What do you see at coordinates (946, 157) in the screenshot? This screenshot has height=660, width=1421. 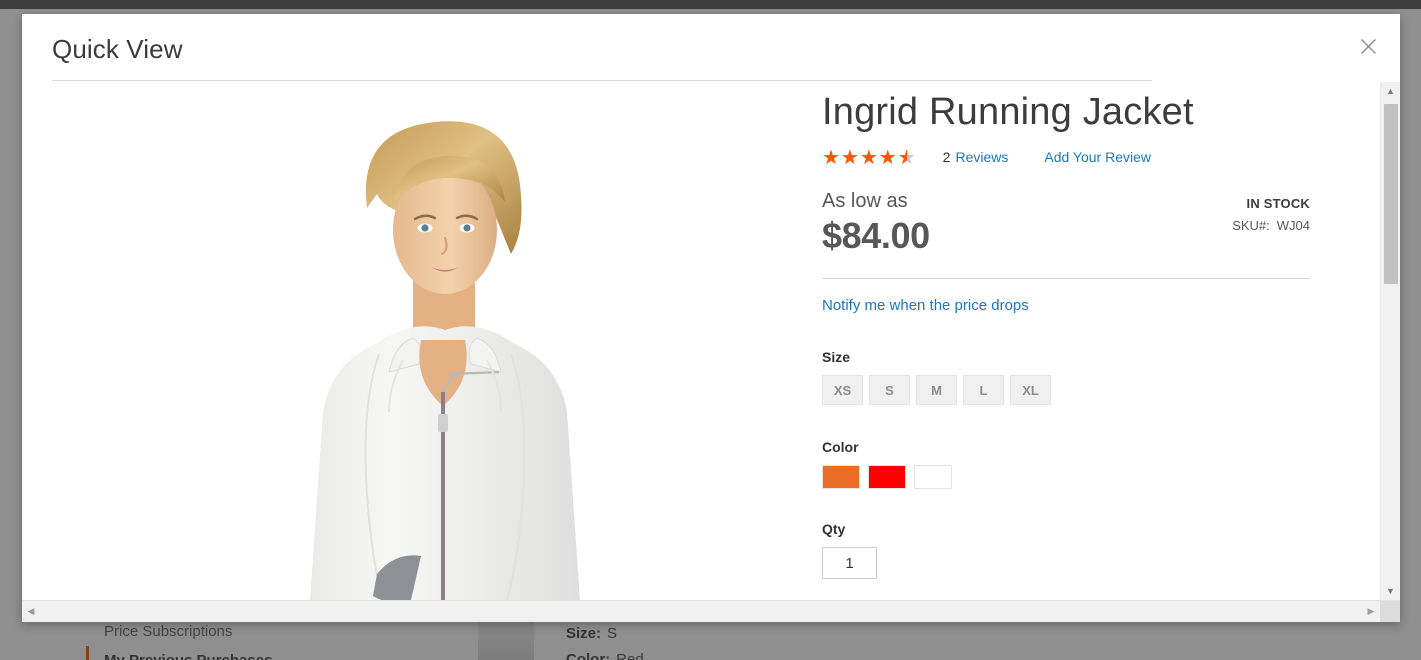 I see `reviews-count: 2` at bounding box center [946, 157].